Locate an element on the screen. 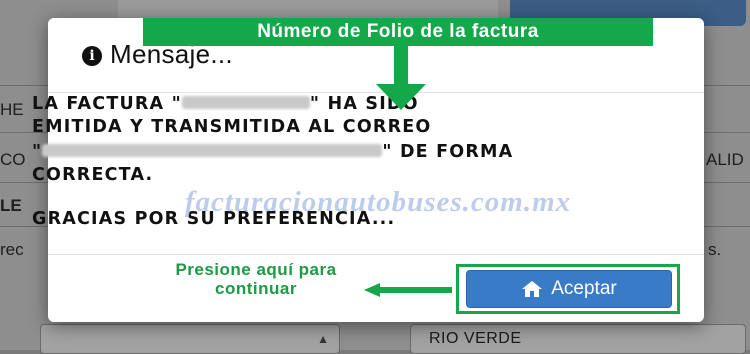  background-label: s. is located at coordinates (715, 249).